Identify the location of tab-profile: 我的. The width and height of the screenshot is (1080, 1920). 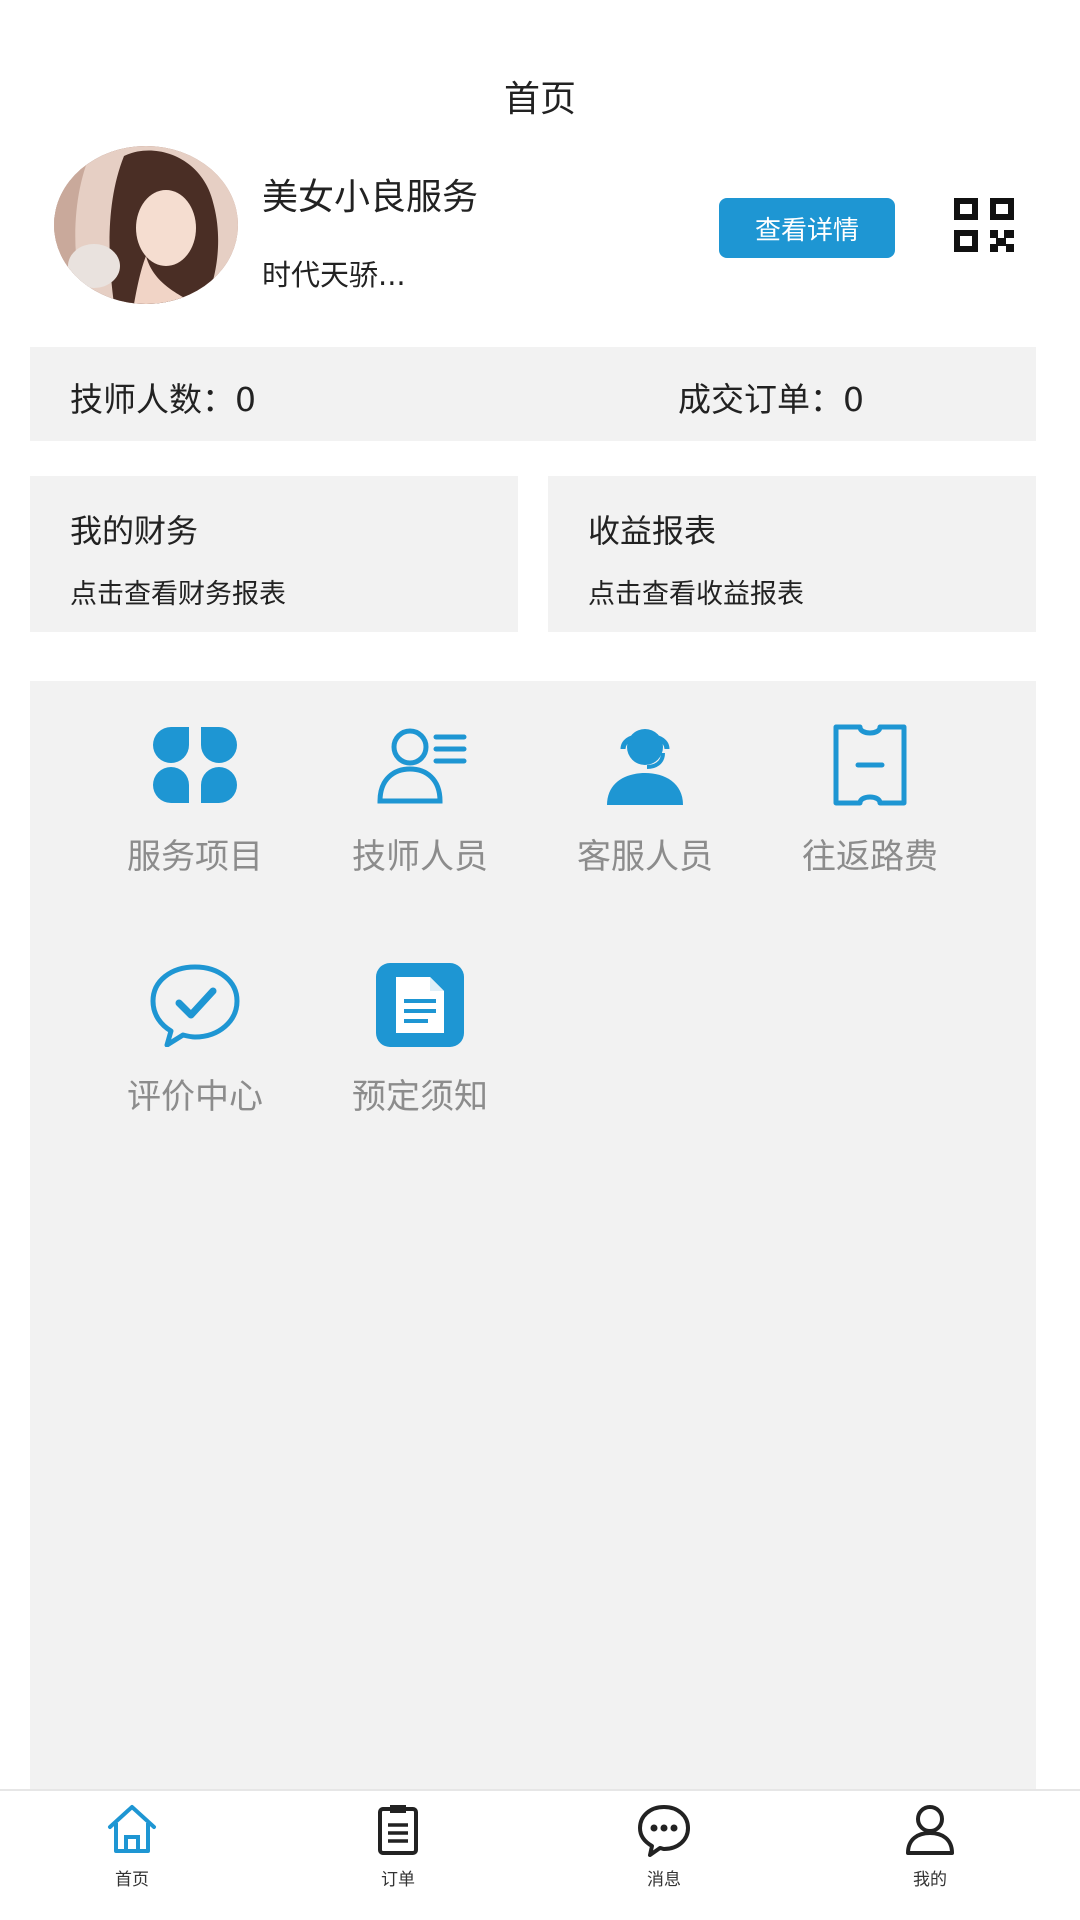
(930, 1845).